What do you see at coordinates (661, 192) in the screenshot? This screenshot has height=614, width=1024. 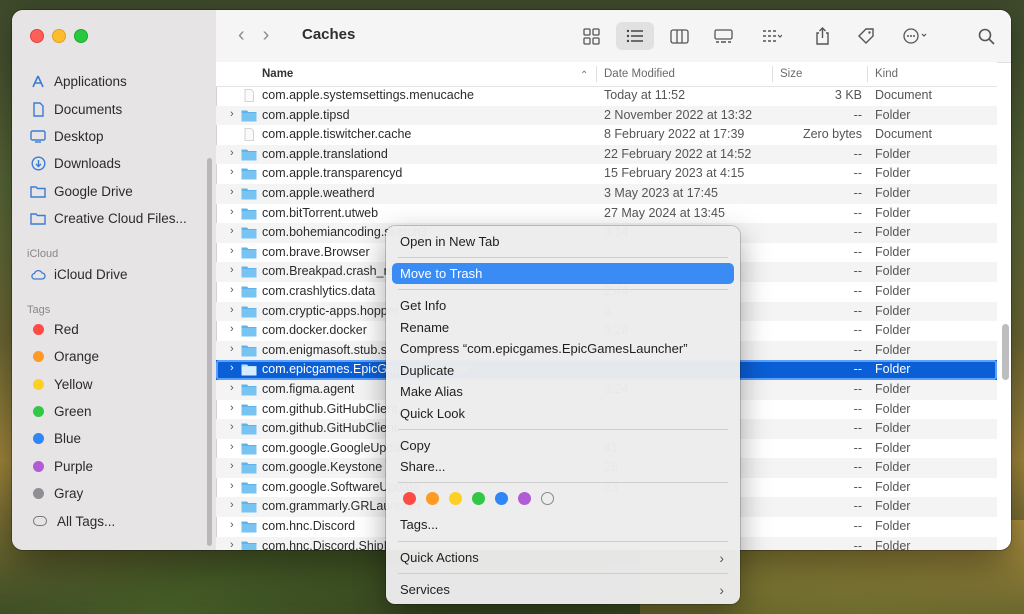 I see `file-date-modified: 3 May 2023 at 17:45` at bounding box center [661, 192].